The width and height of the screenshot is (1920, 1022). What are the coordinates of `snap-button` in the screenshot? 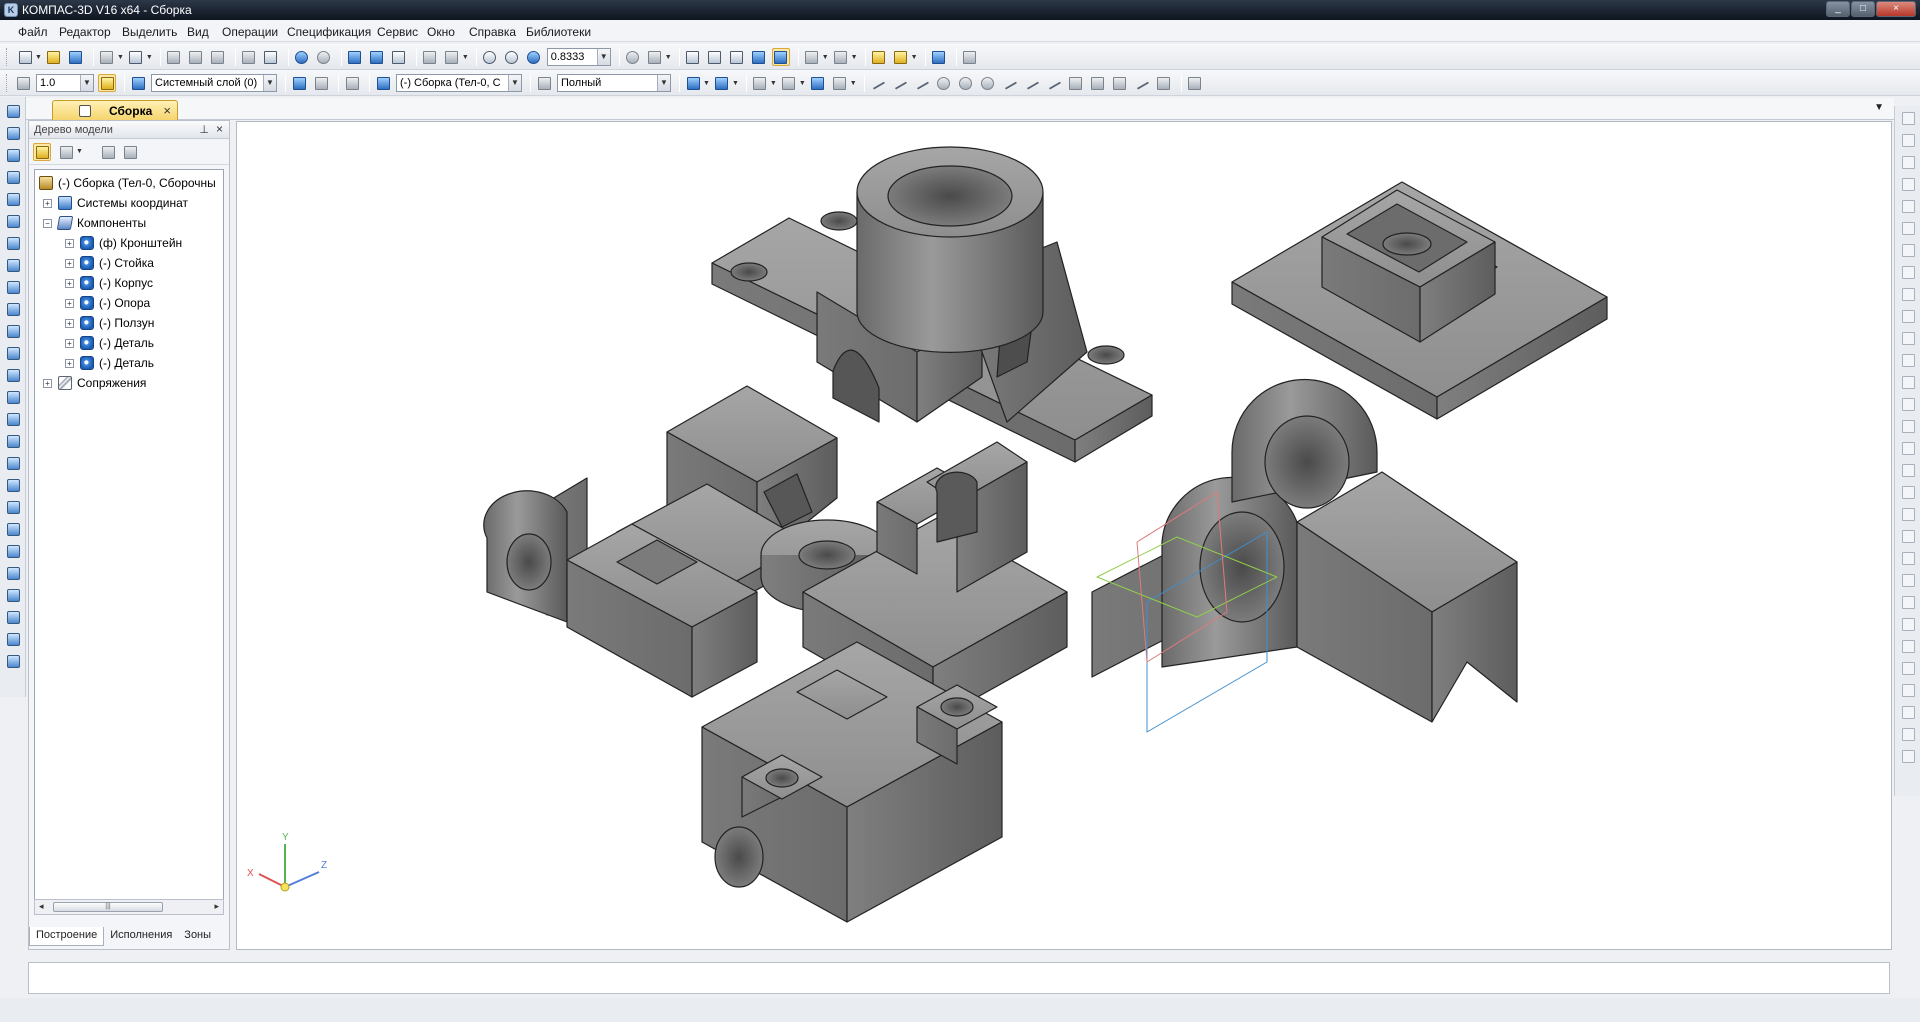 It's located at (23, 83).